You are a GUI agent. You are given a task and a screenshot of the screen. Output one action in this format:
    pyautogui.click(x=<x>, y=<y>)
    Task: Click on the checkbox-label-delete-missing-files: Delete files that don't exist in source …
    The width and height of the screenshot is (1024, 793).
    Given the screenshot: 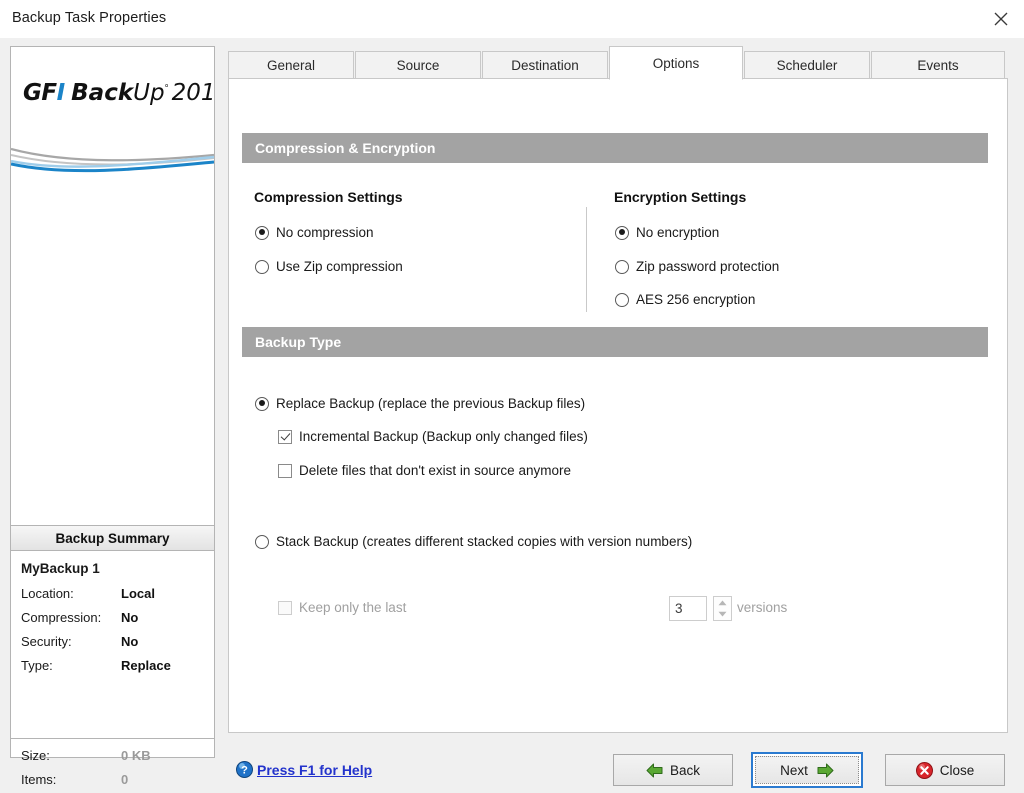 What is the action you would take?
    pyautogui.click(x=435, y=470)
    